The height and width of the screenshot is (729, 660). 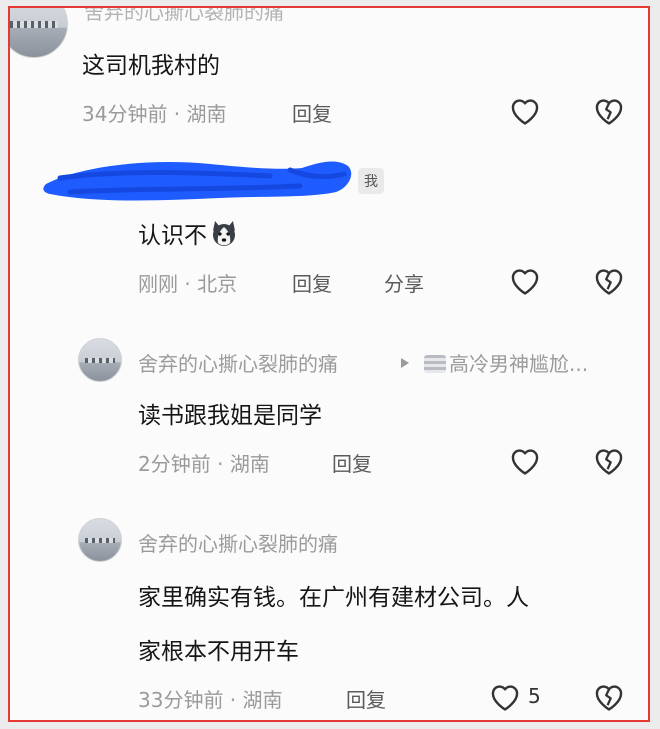 What do you see at coordinates (534, 696) in the screenshot?
I see `like-count: 5` at bounding box center [534, 696].